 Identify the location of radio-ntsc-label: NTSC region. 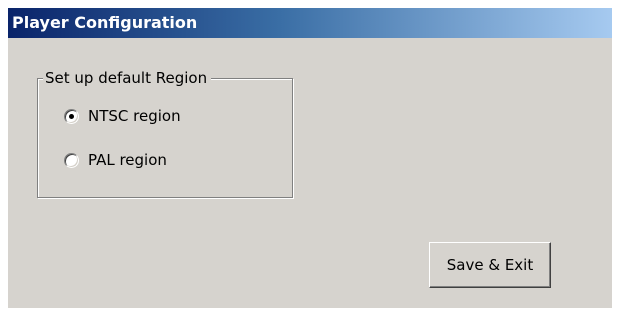
(134, 116).